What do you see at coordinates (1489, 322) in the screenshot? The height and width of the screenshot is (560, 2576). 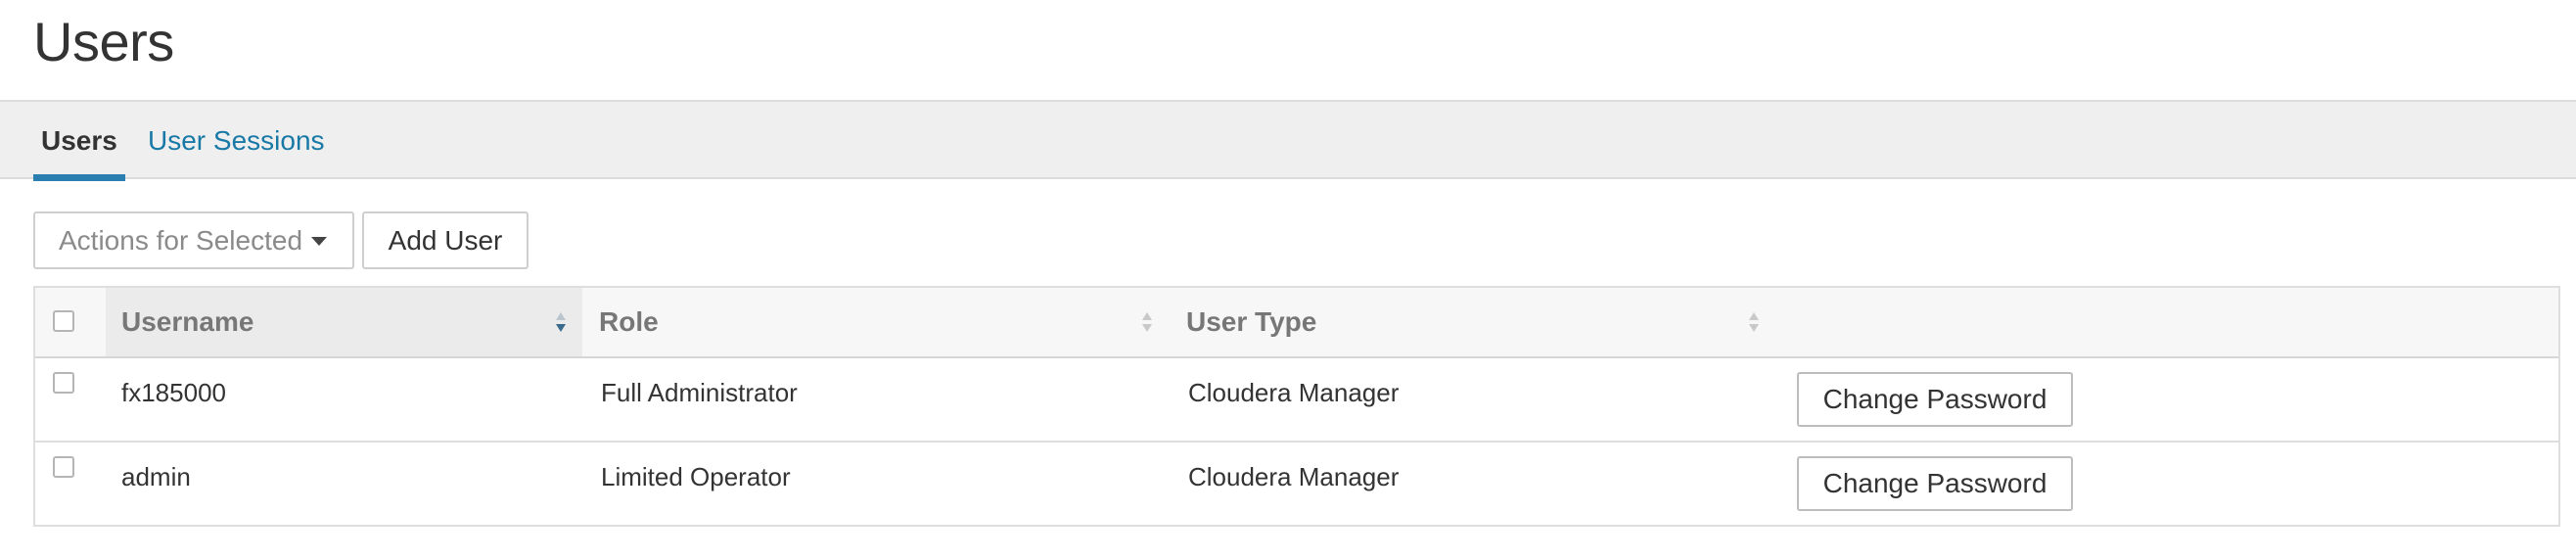 I see `column-header-user-type: User Type` at bounding box center [1489, 322].